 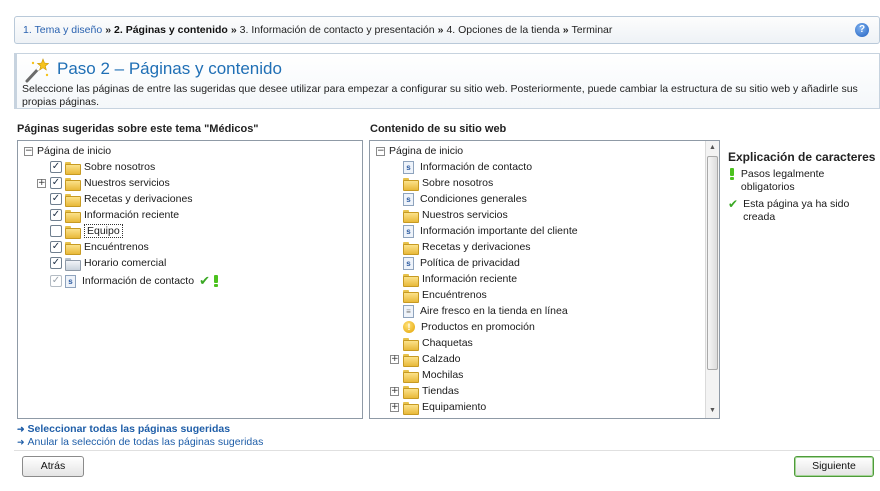 What do you see at coordinates (132, 215) in the screenshot?
I see `item-label: Información reciente` at bounding box center [132, 215].